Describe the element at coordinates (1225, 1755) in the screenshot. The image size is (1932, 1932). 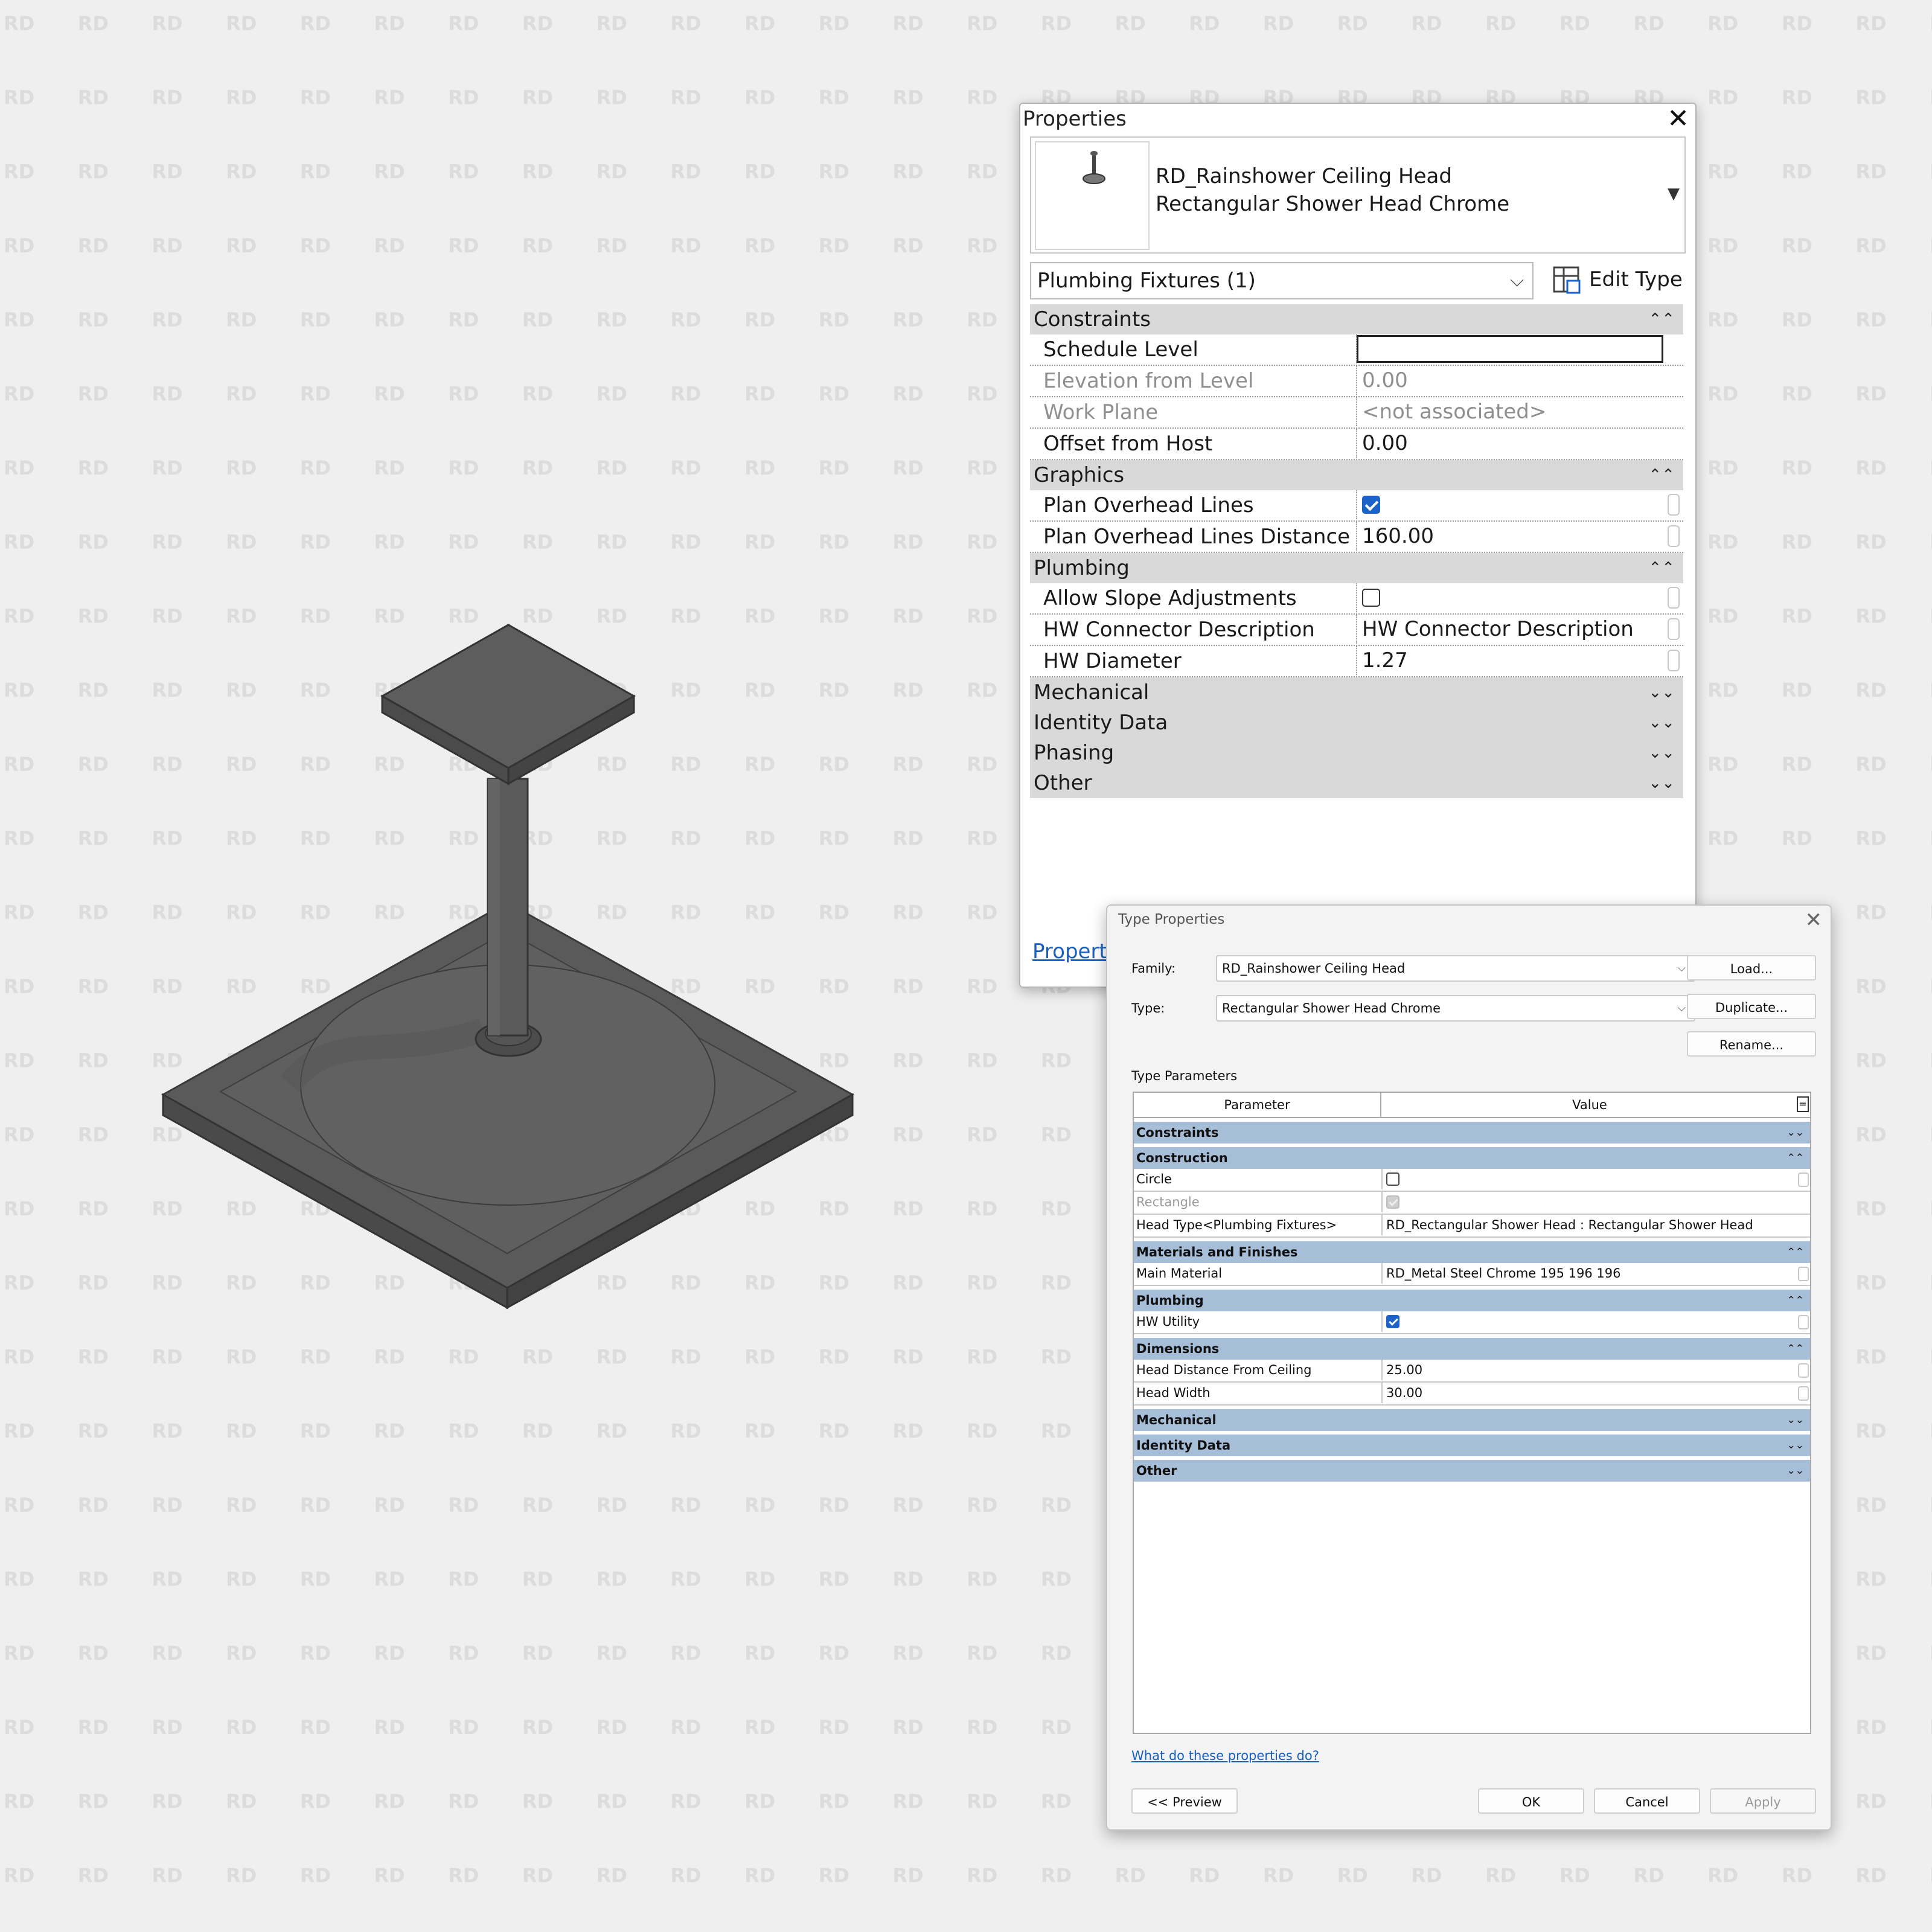
I see `help-link: What do these properties do?` at that location.